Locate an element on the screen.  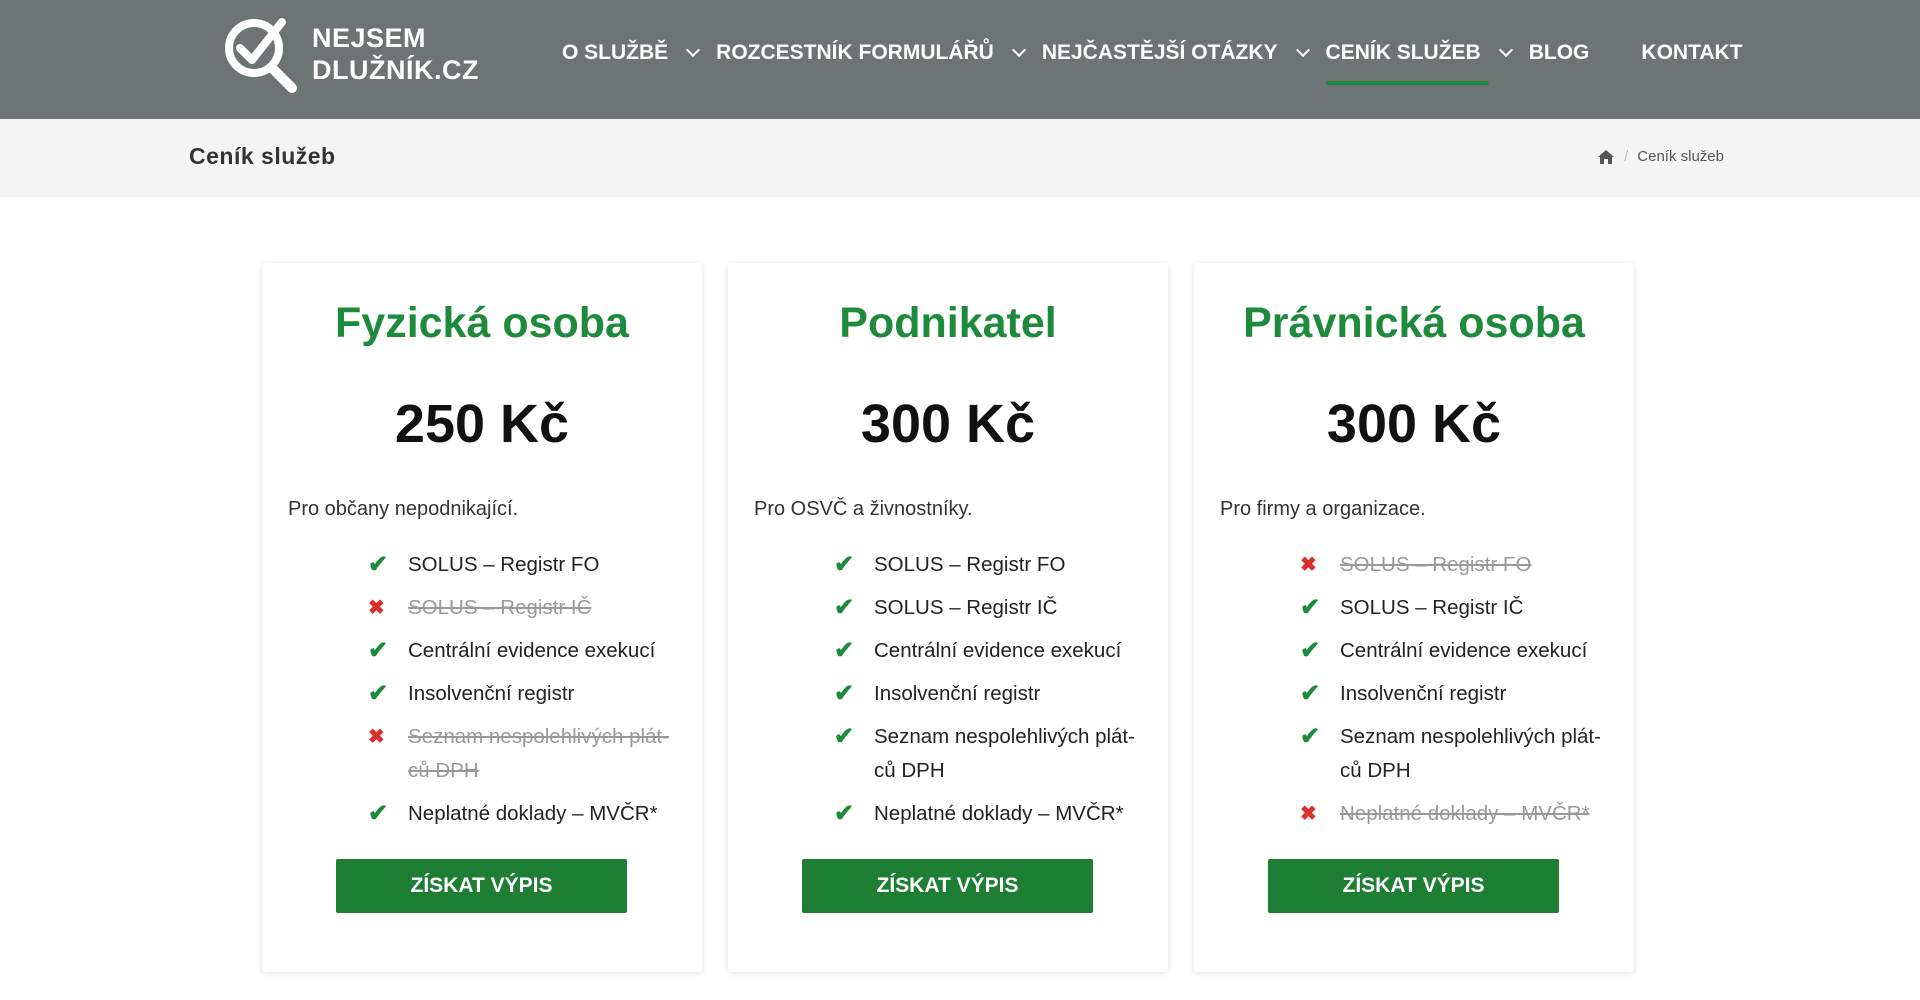
nav-kontakt: KONTAKT is located at coordinates (1691, 53).